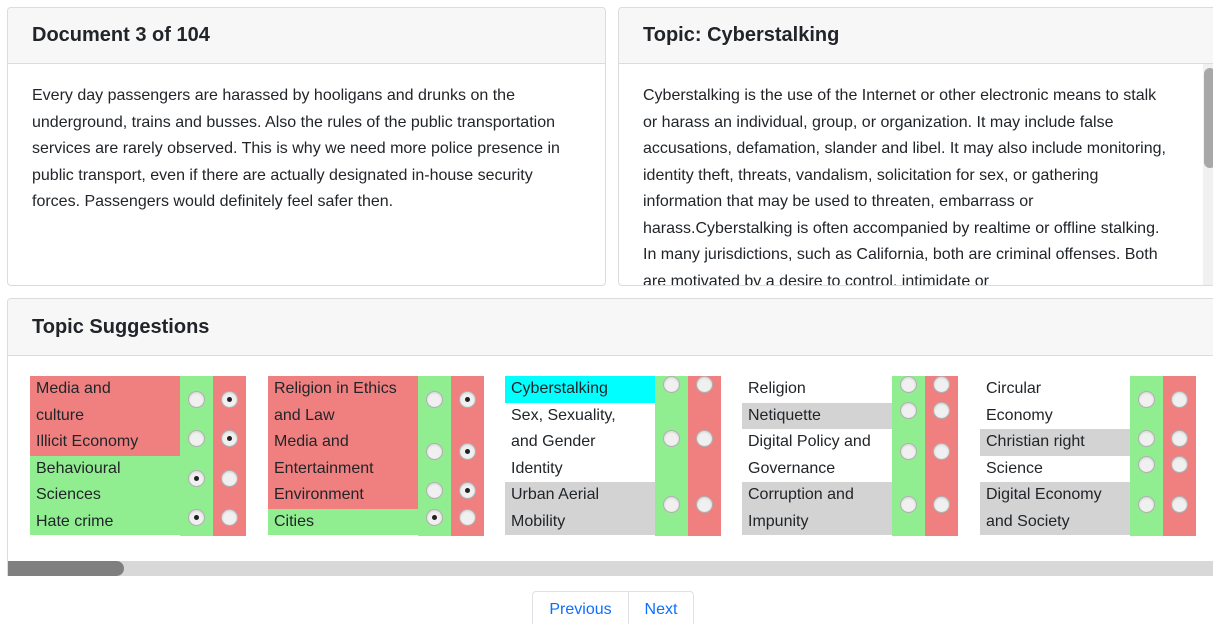 The image size is (1213, 624). What do you see at coordinates (105, 468) in the screenshot?
I see `suggestion-label: Behavioural` at bounding box center [105, 468].